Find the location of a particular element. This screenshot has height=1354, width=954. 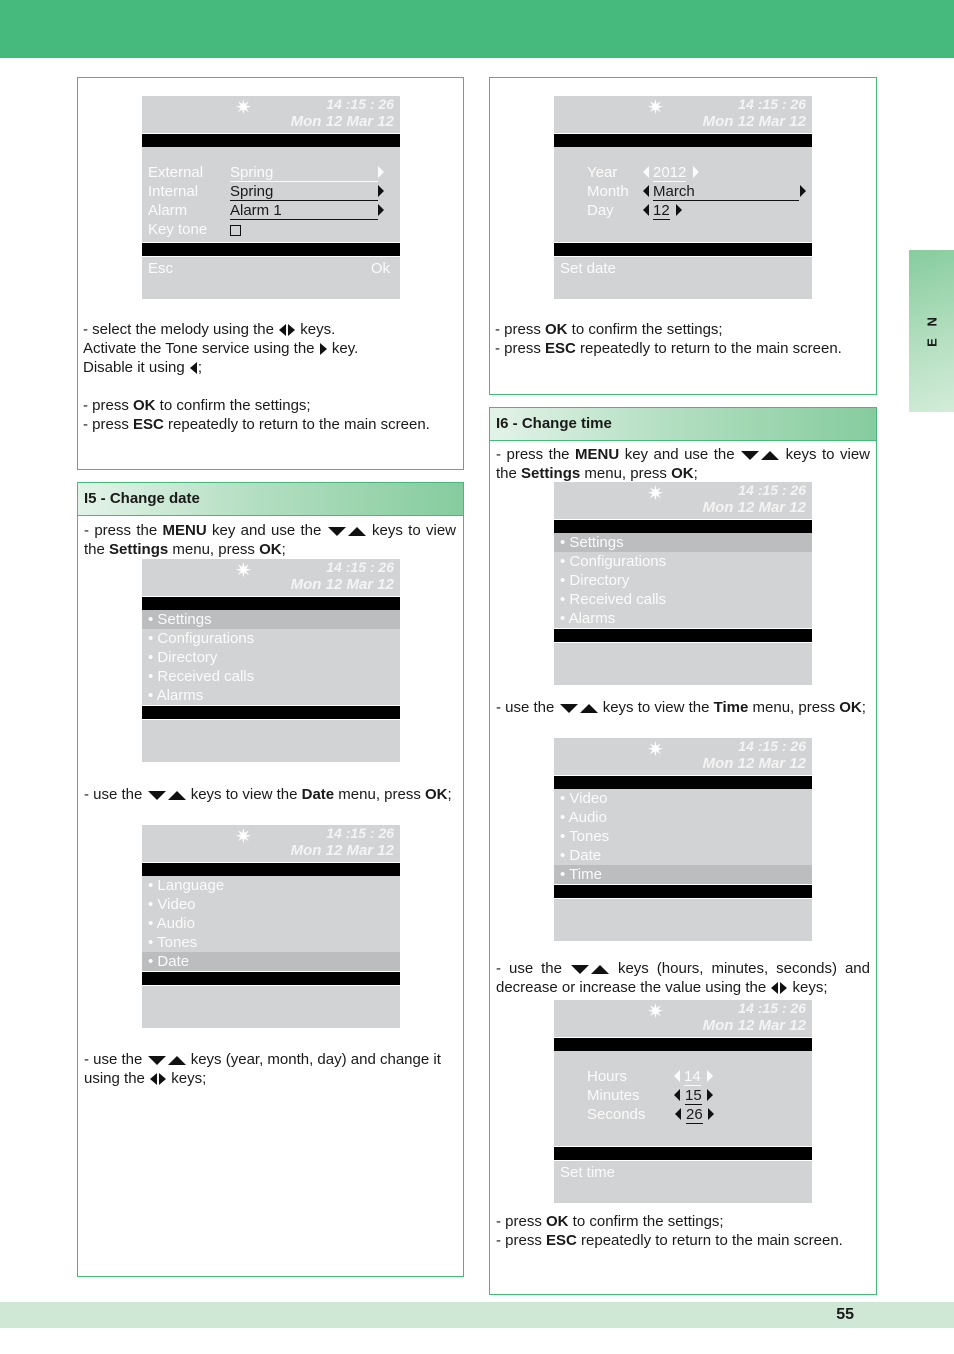

section-title: I5 - Change date is located at coordinates (270, 499).